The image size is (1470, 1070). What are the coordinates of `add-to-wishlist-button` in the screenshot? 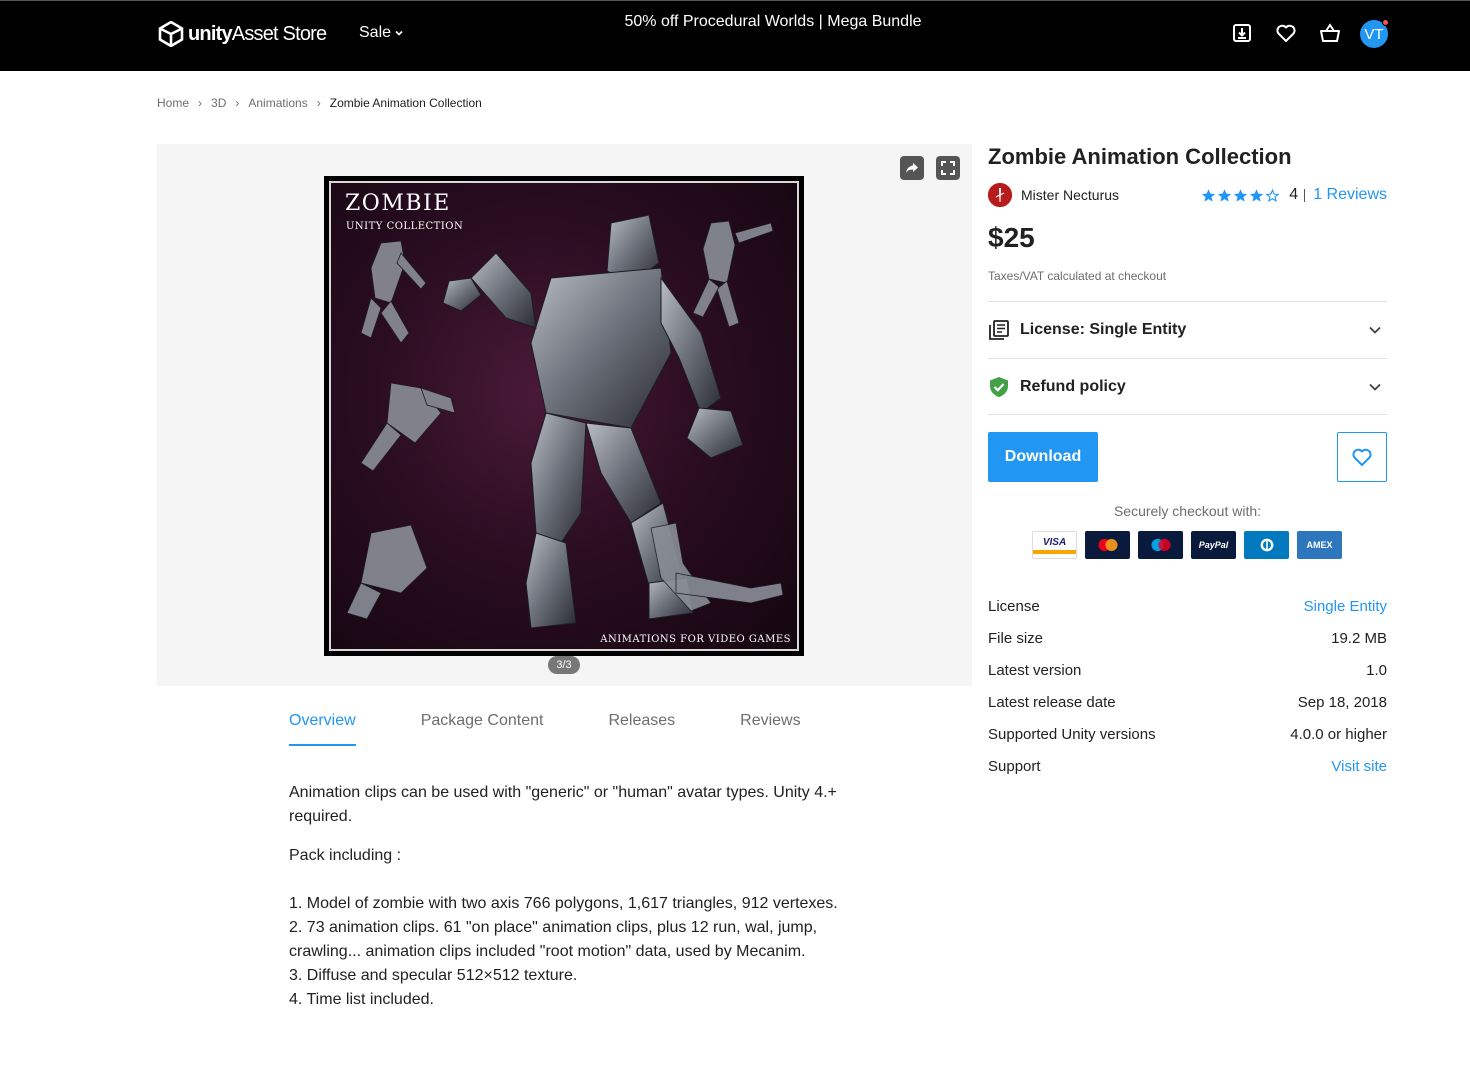 It's located at (1362, 457).